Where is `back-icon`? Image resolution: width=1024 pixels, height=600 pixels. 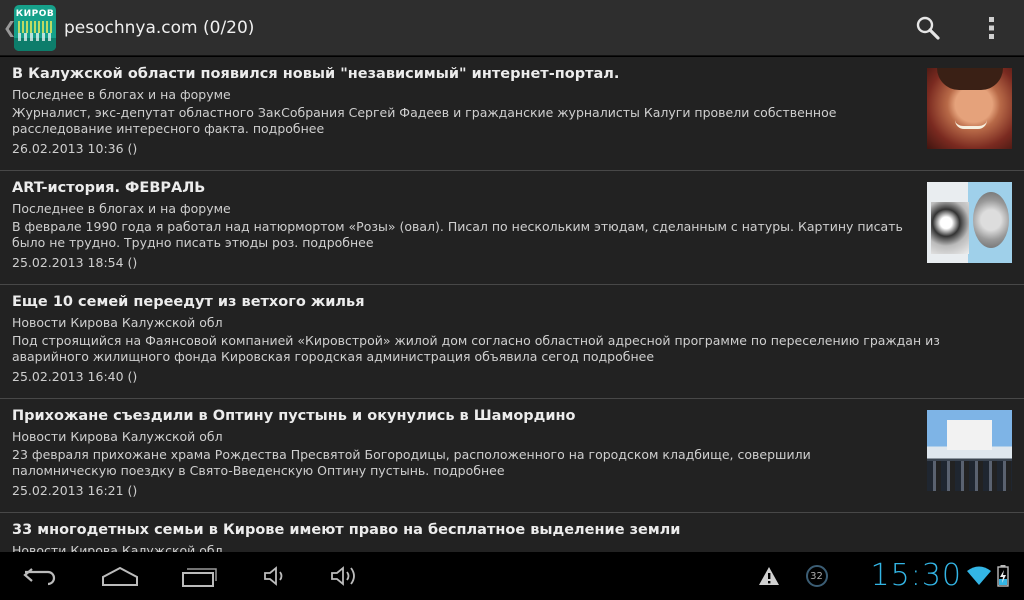 back-icon is located at coordinates (39, 577).